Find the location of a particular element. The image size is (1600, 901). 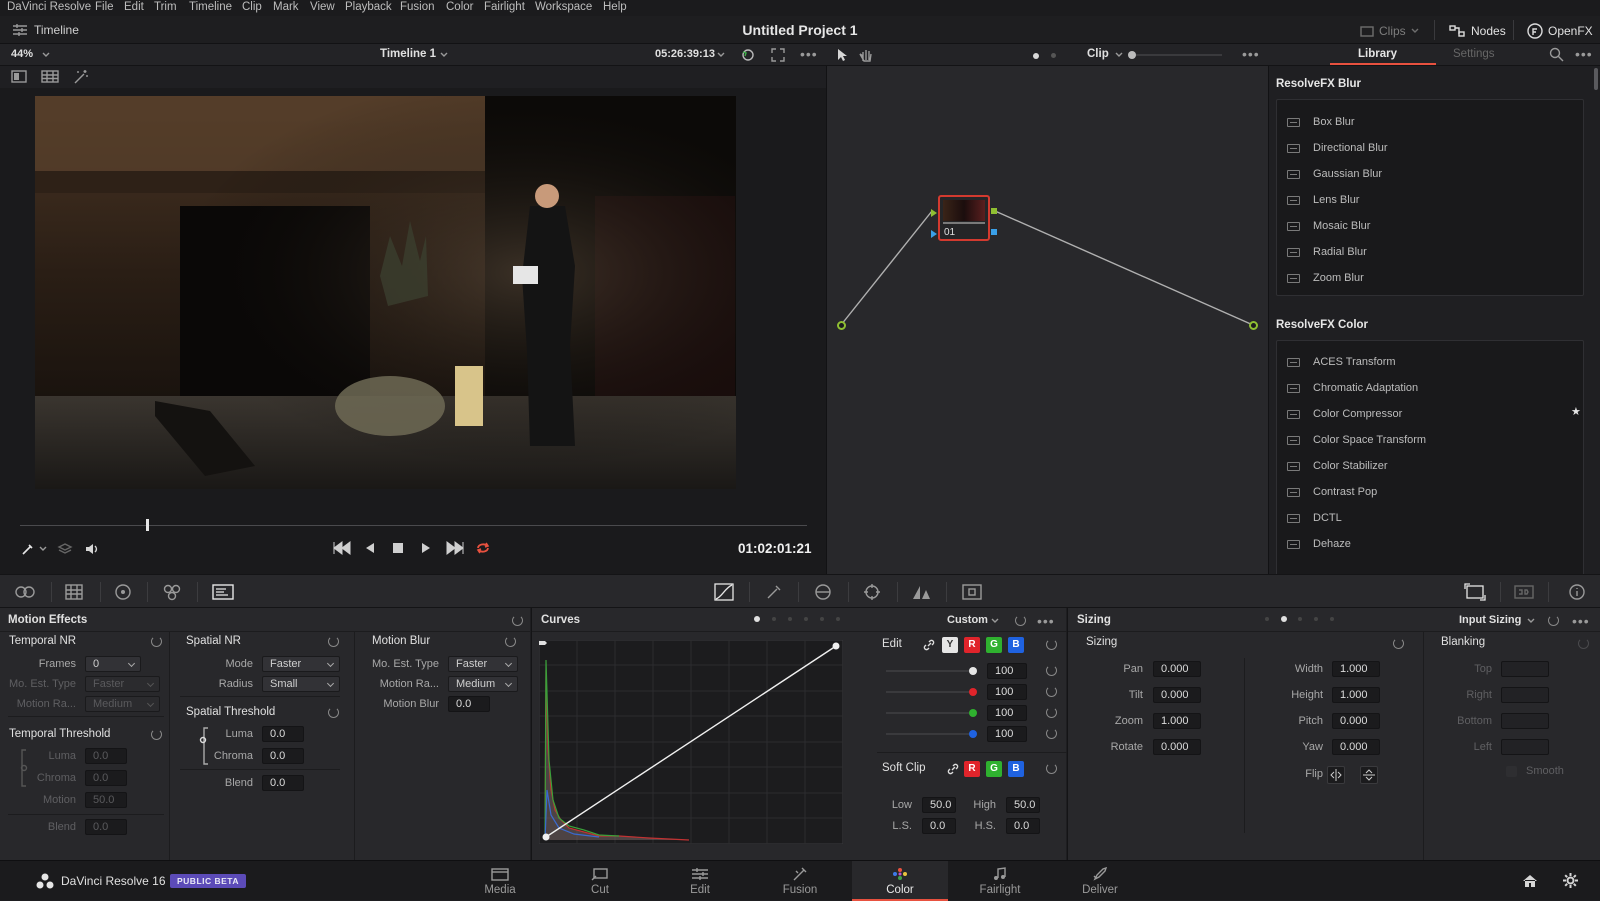

node-options-icon: ••• is located at coordinates (1251, 54).